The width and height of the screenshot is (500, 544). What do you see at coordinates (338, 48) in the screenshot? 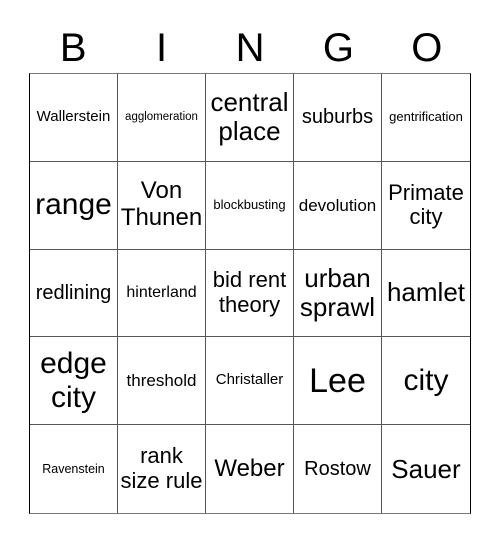
I see `header-letter-g: G` at bounding box center [338, 48].